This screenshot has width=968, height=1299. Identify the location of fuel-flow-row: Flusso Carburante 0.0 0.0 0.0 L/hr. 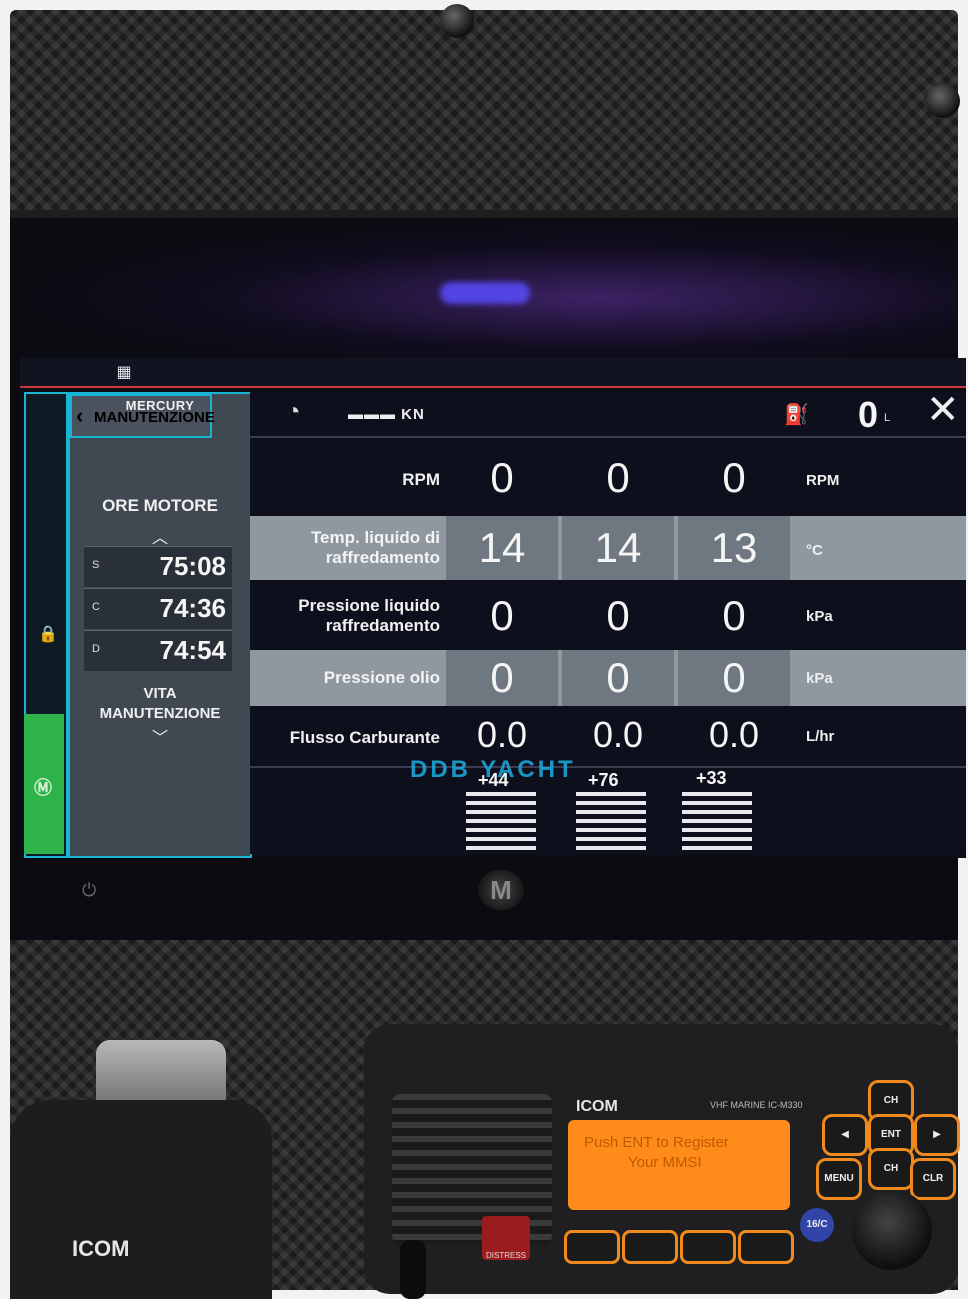
(608, 739).